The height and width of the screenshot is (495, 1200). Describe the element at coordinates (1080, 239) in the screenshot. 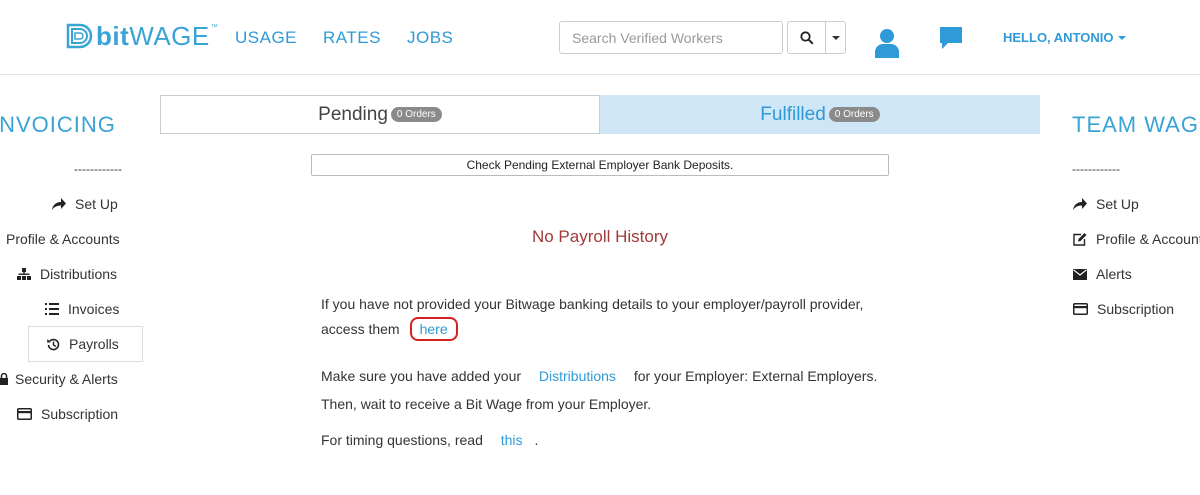

I see `edit-icon` at that location.